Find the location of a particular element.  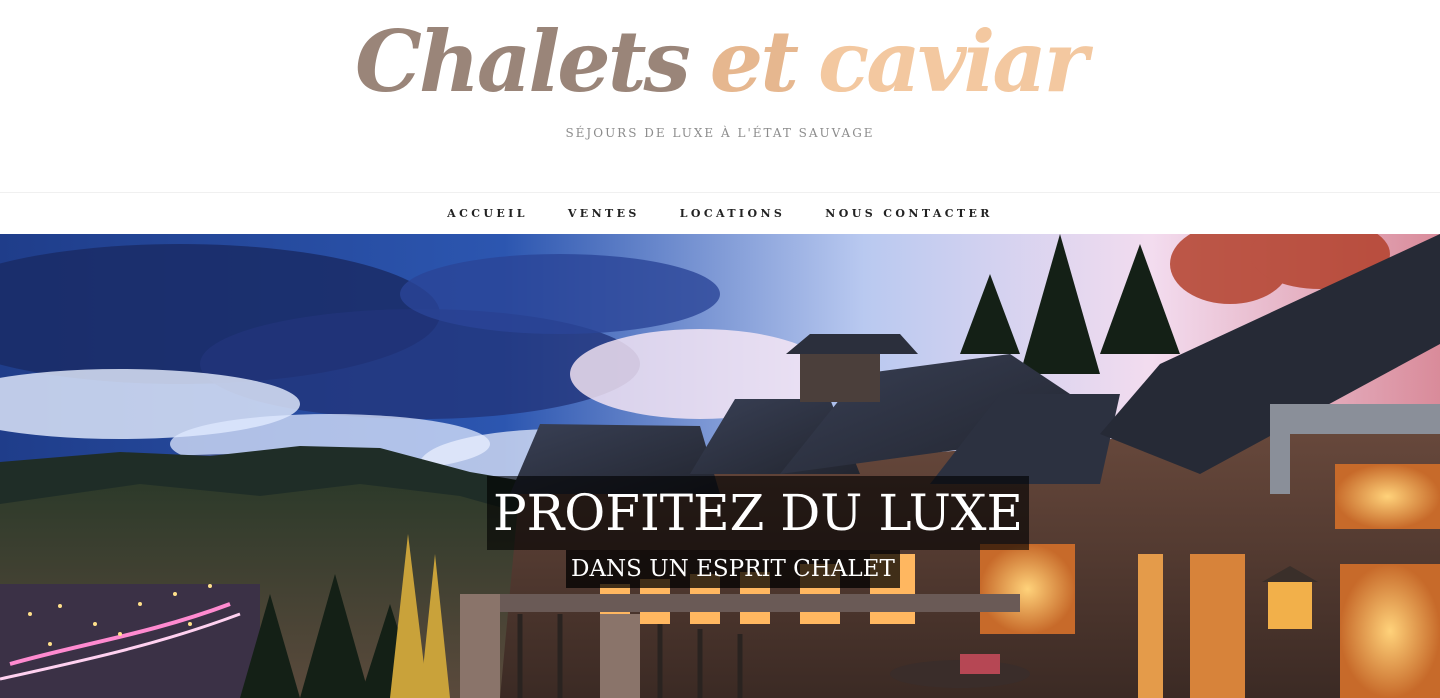

site-tagline: SÉJOURS DE LUXE À L'ÉTAT SAUVAGE is located at coordinates (720, 133).